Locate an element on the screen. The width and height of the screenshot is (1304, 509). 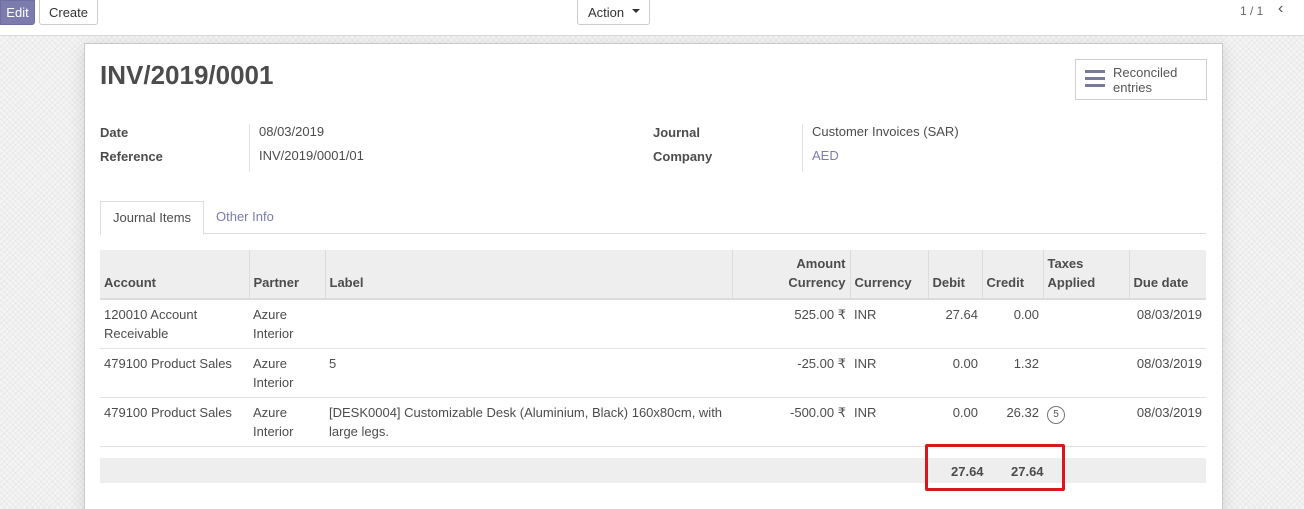
action-label: Action is located at coordinates (606, 12).